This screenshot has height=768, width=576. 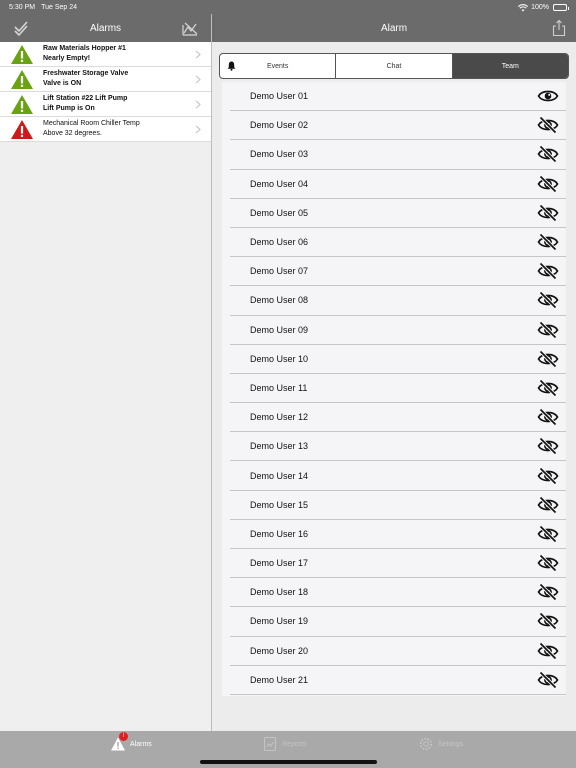 I want to click on tab-chat-label: Chat, so click(x=394, y=66).